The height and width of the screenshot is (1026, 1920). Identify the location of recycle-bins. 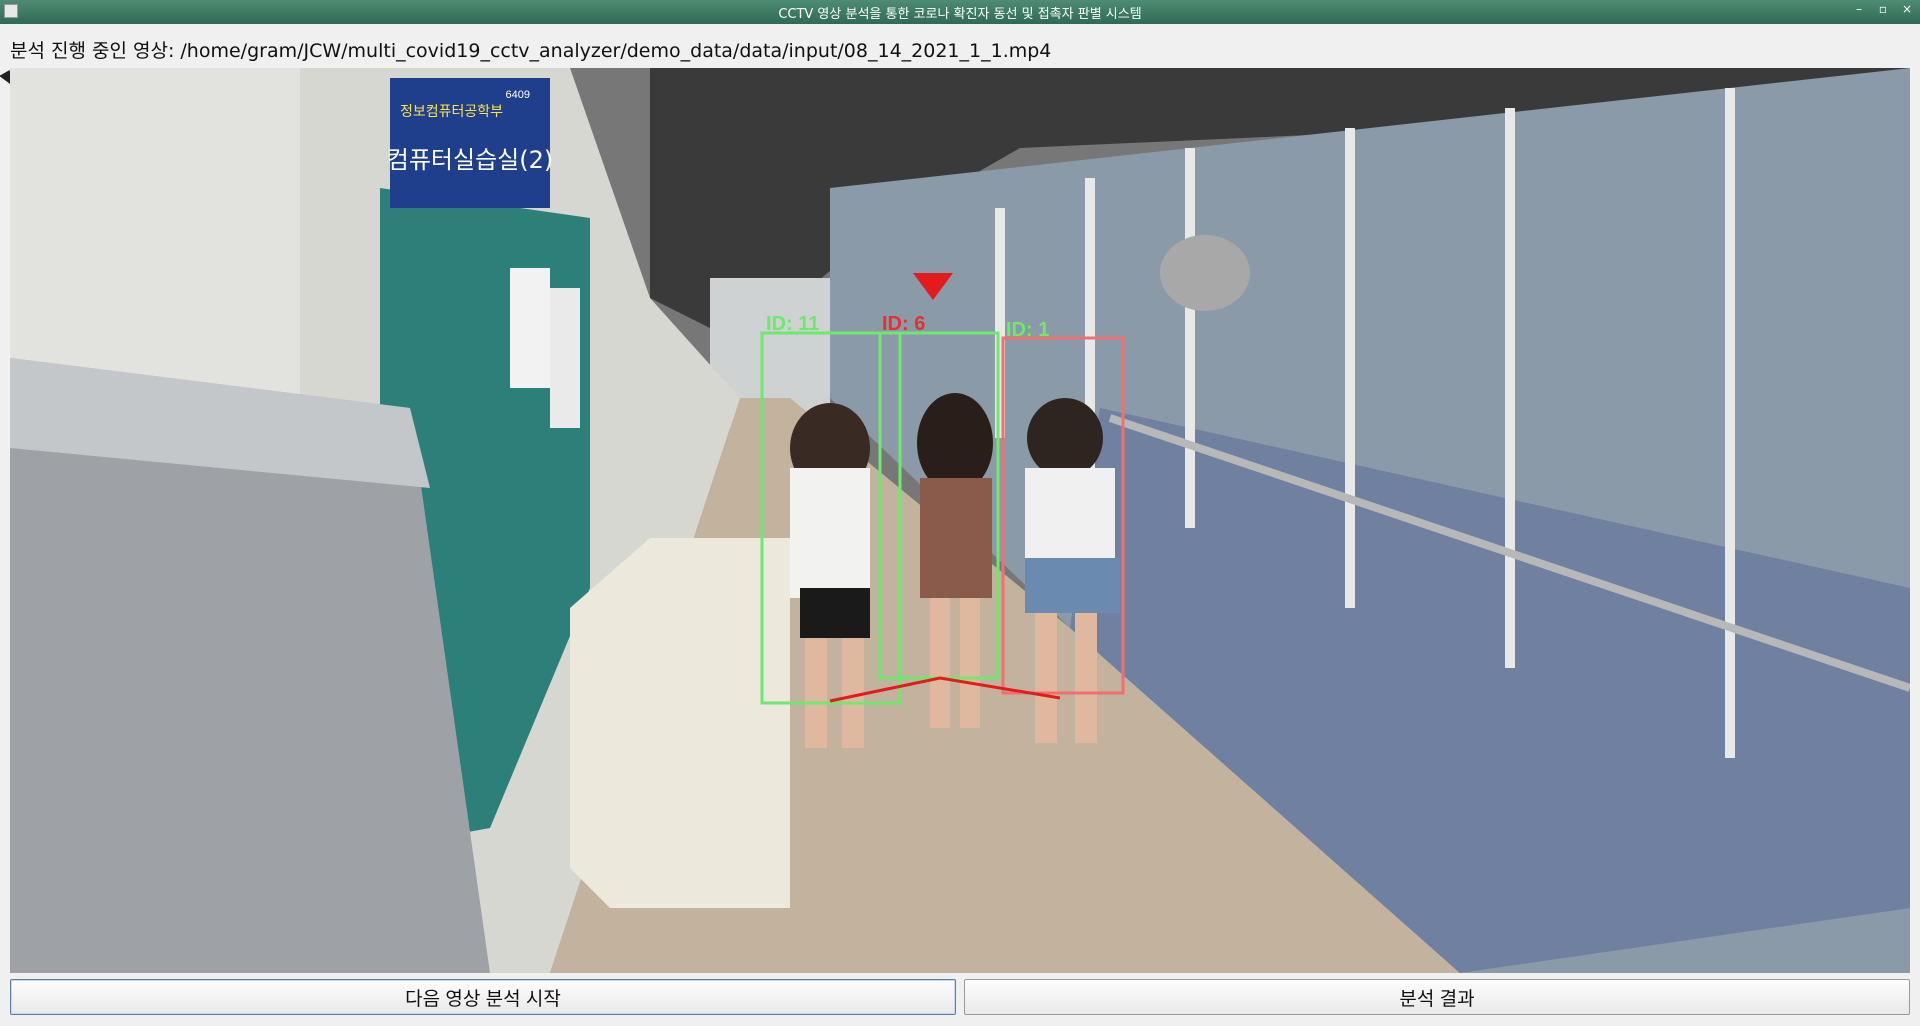
(680, 723).